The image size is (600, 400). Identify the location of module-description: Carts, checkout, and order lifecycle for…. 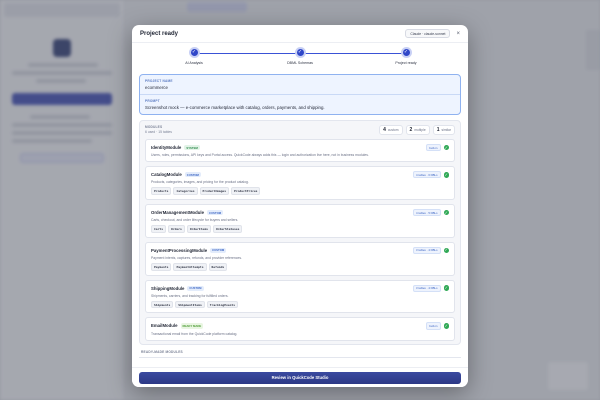
(195, 220).